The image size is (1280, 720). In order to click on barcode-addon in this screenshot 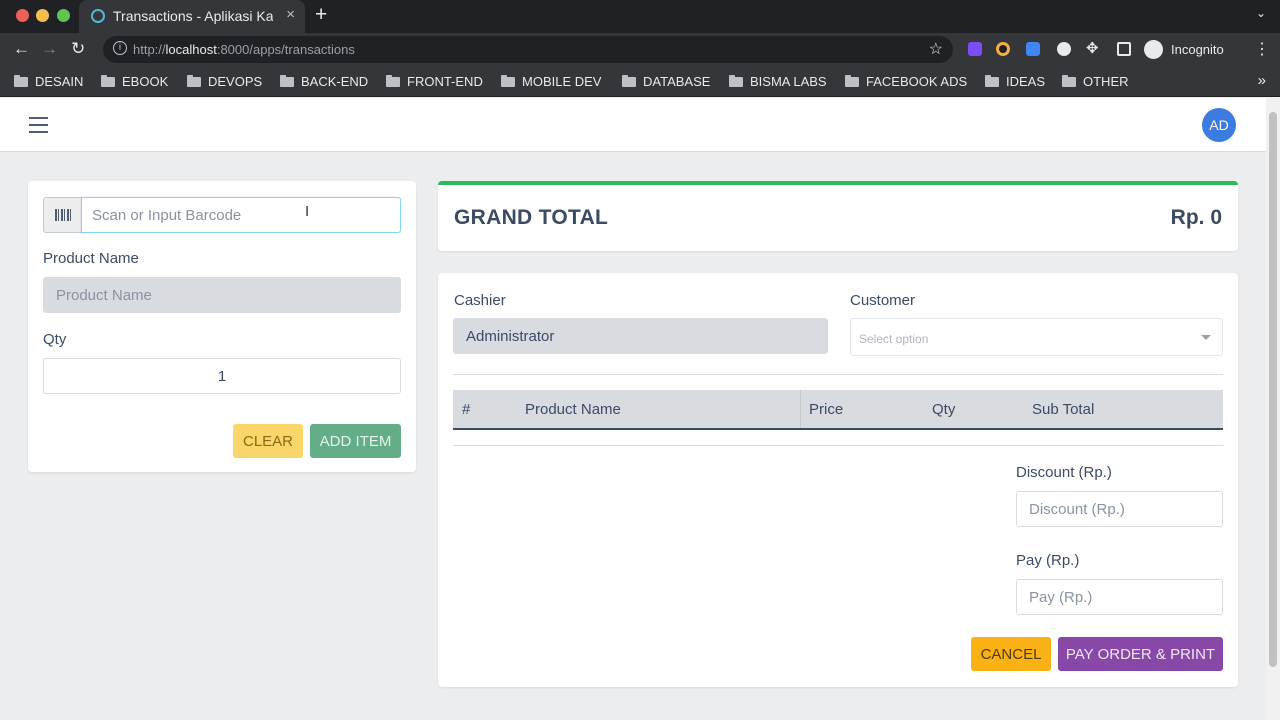, I will do `click(62, 215)`.